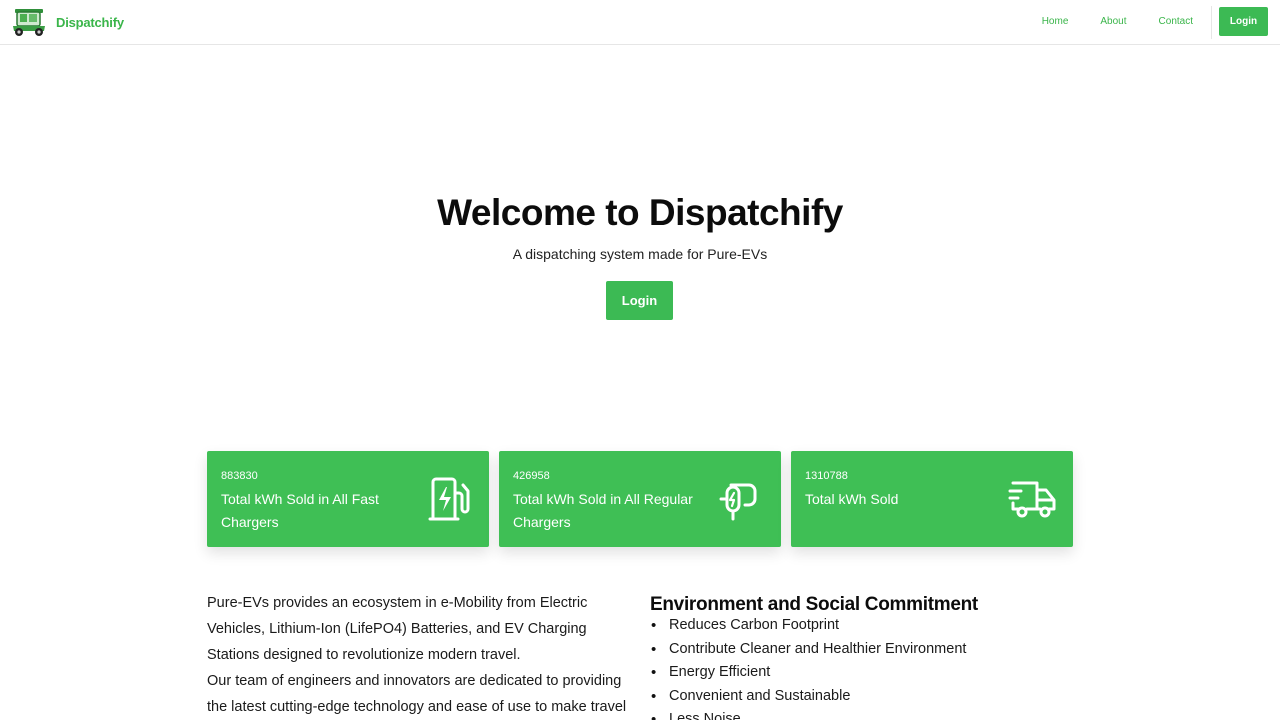  What do you see at coordinates (1176, 22) in the screenshot?
I see `nav-contact-link: Contact` at bounding box center [1176, 22].